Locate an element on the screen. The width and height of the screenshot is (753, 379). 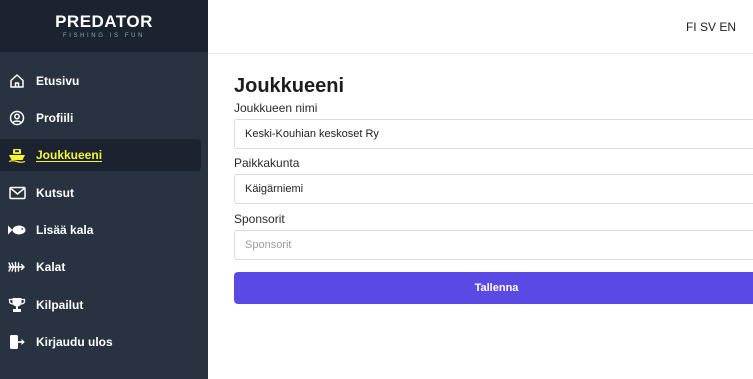
location-input is located at coordinates (493, 189).